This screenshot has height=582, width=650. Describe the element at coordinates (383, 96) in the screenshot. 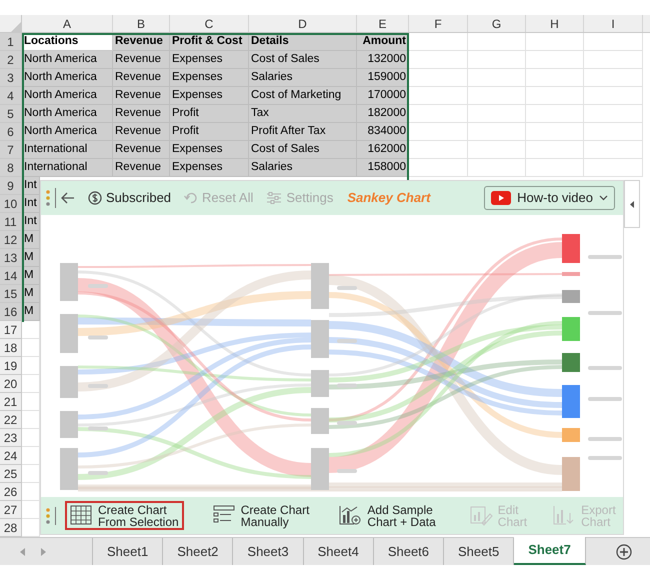

I see `table-cell: 170000` at that location.